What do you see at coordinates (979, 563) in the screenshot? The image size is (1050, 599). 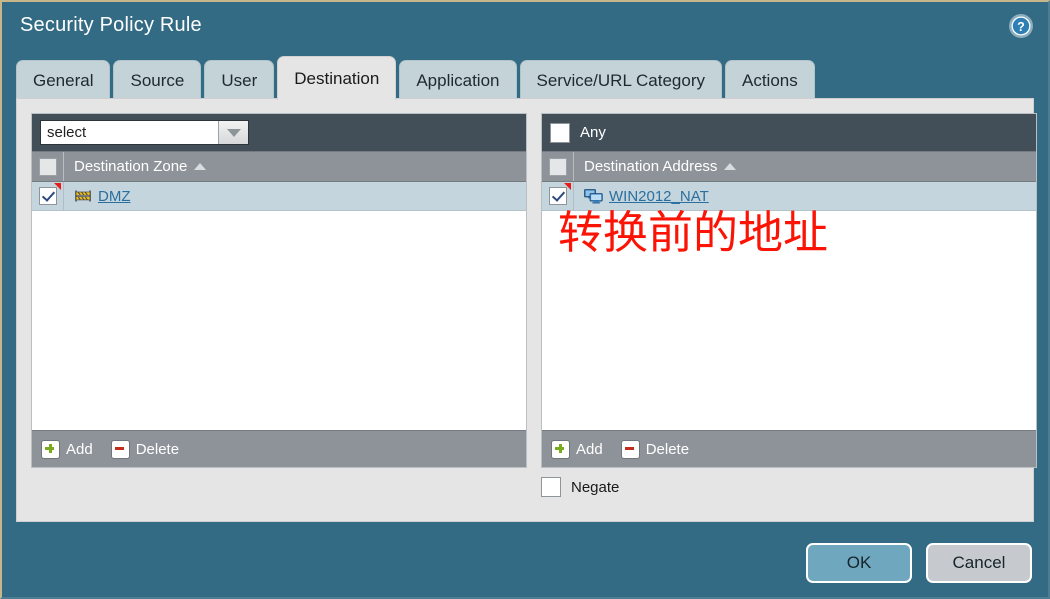 I see `cancel-button: Cancel` at bounding box center [979, 563].